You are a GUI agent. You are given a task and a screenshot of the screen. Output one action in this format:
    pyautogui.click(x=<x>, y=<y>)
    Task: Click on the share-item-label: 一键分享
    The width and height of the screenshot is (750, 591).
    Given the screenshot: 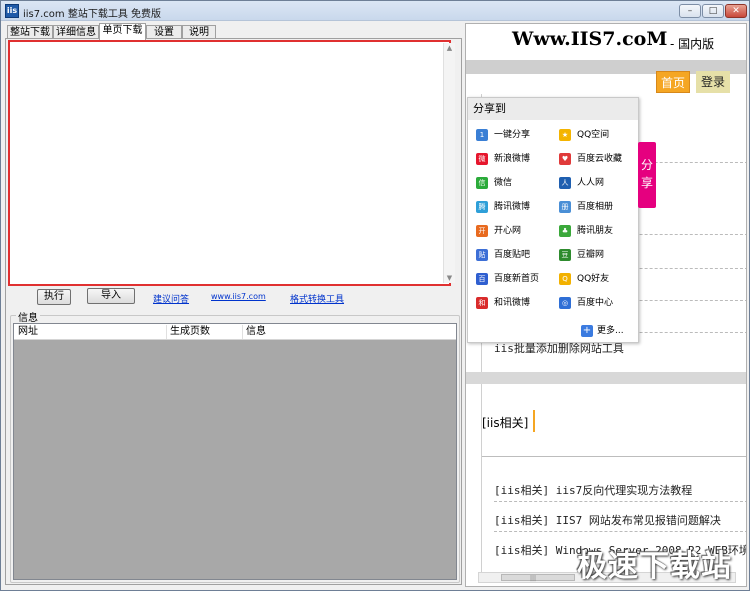 What is the action you would take?
    pyautogui.click(x=512, y=135)
    